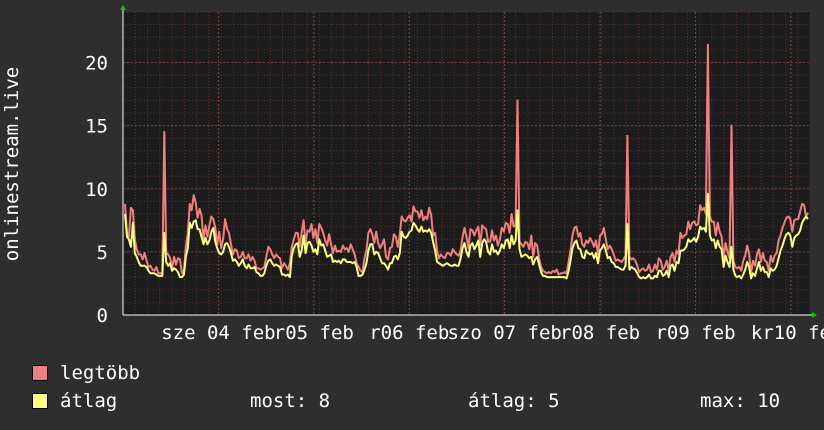 The width and height of the screenshot is (824, 430). What do you see at coordinates (314, 333) in the screenshot?
I see `x-tick-label: r05 feb` at bounding box center [314, 333].